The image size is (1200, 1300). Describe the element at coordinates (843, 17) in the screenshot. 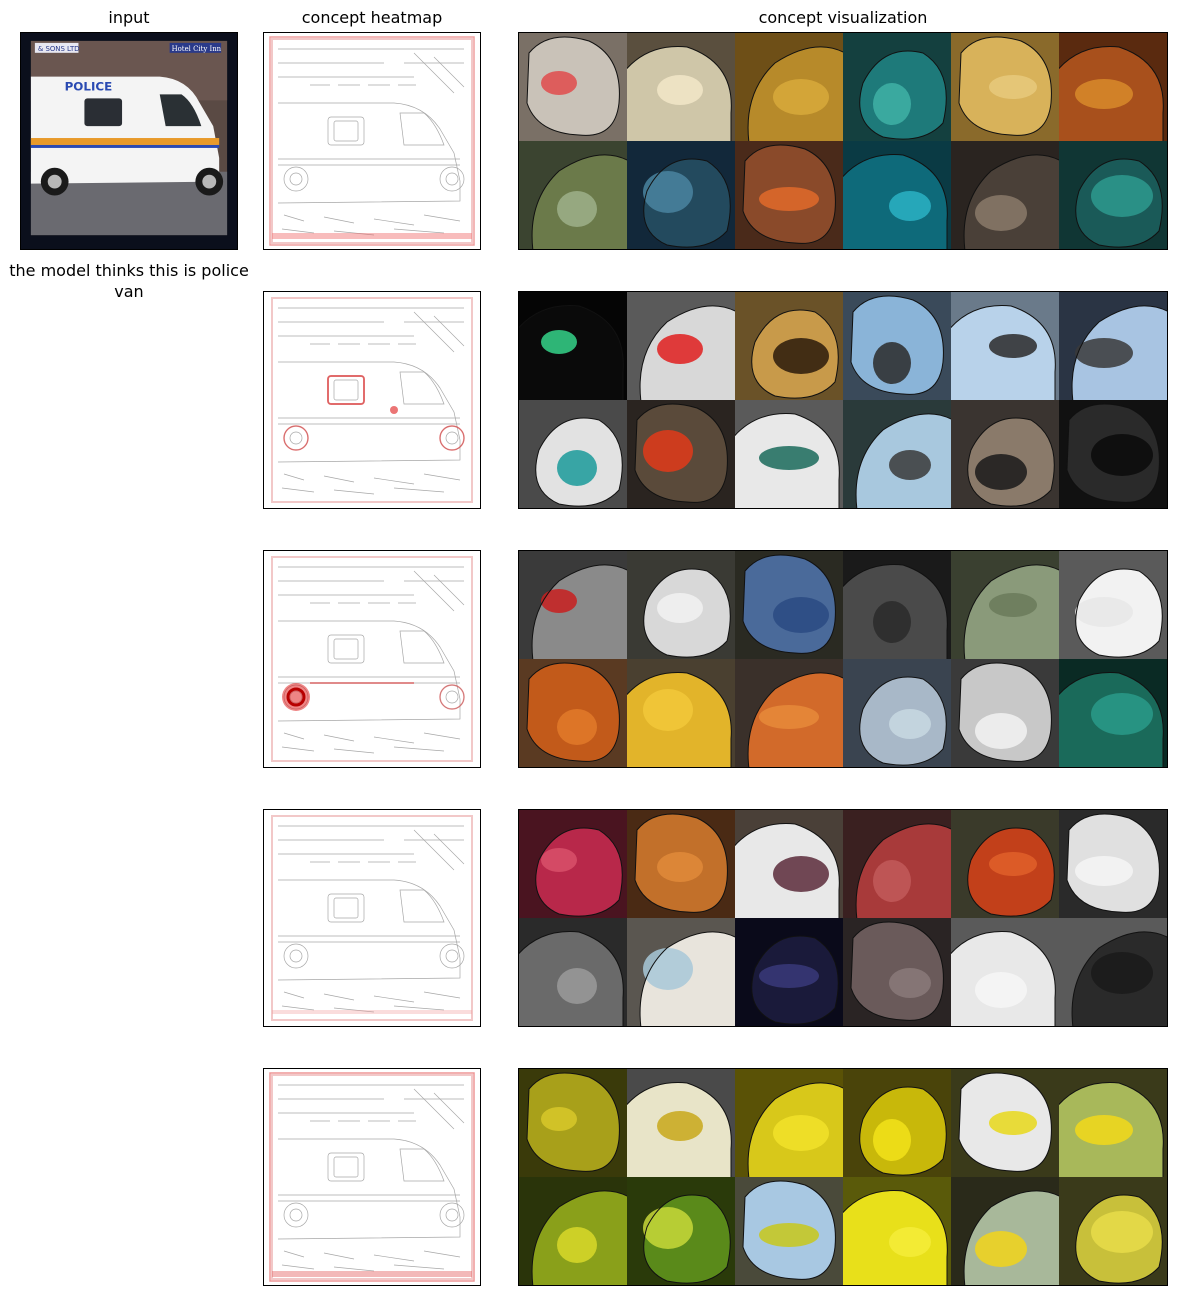

I see `visualization-column-header: concept visualization` at that location.